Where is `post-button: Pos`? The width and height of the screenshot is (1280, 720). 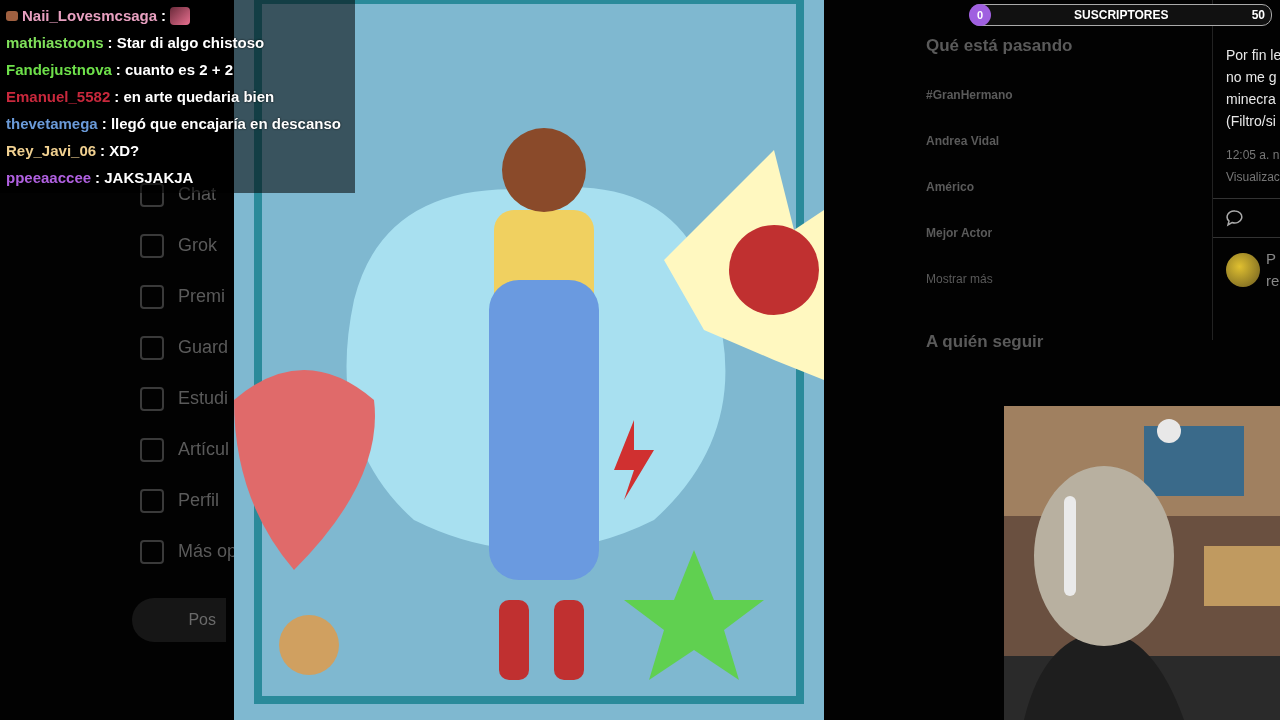 post-button: Pos is located at coordinates (179, 620).